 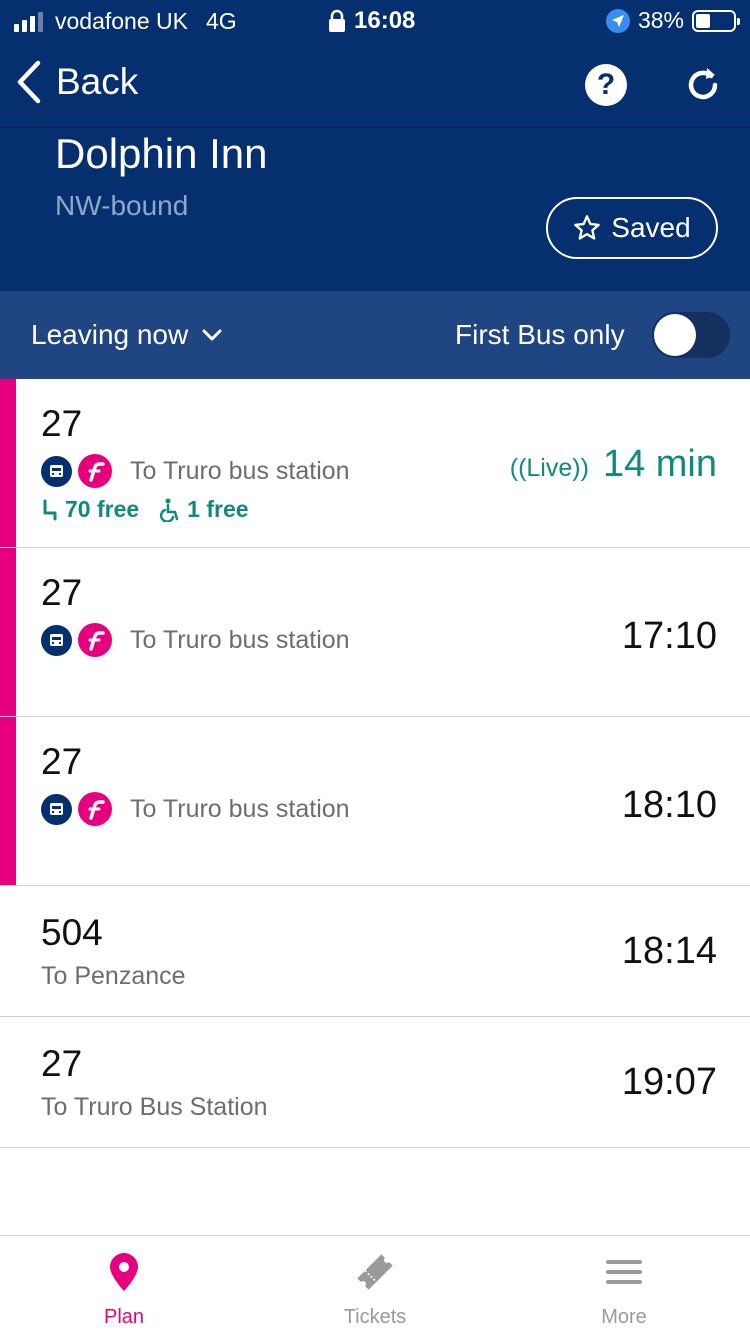 What do you see at coordinates (375, 632) in the screenshot?
I see `departure-row: 27 To Truro bus station 17:10` at bounding box center [375, 632].